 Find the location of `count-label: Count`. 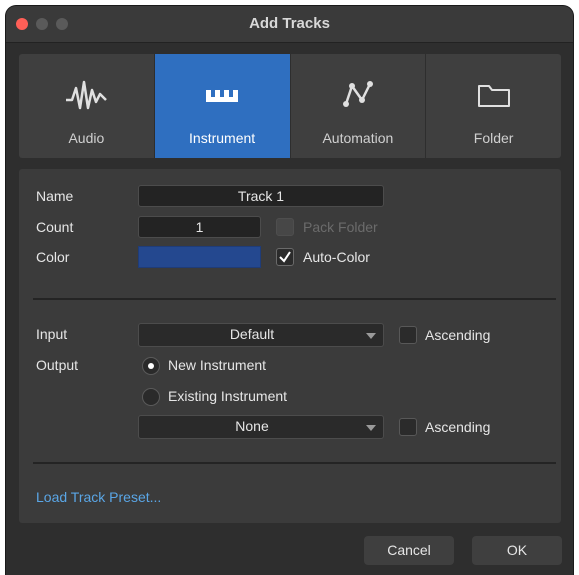

count-label: Count is located at coordinates (55, 227).